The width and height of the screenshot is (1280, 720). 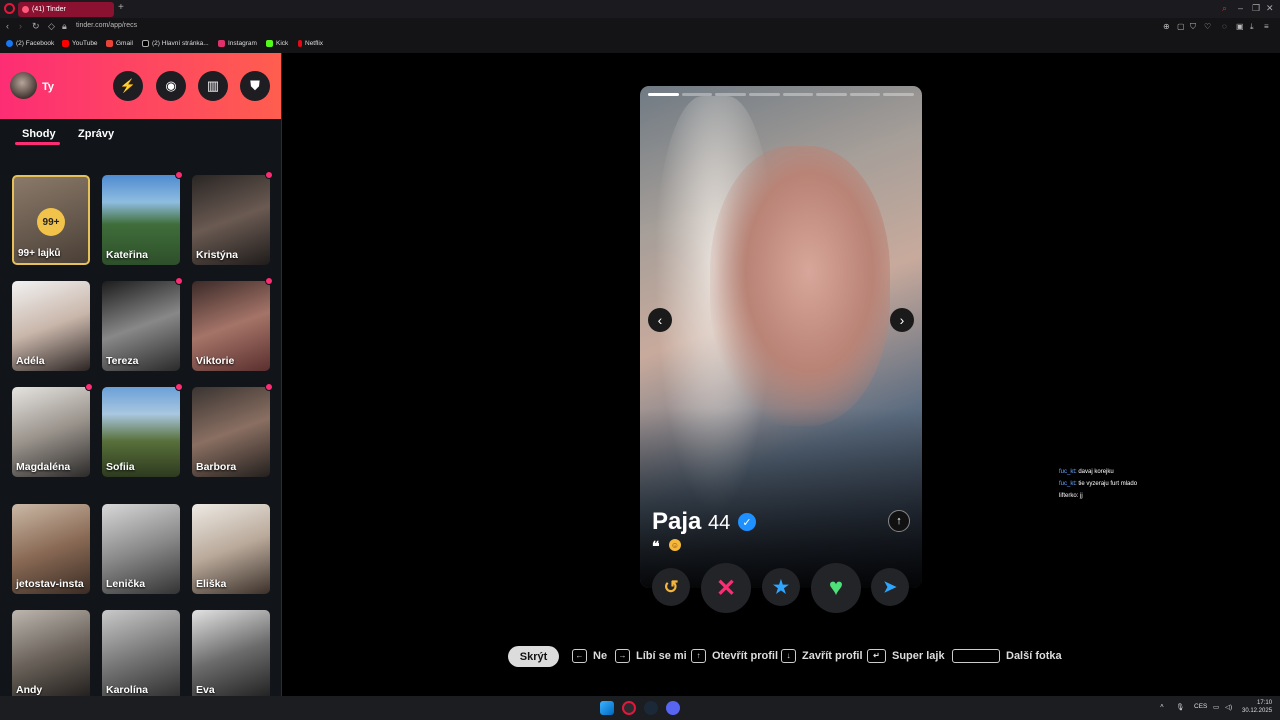 What do you see at coordinates (1266, 26) in the screenshot?
I see `menu-icon: ≡` at bounding box center [1266, 26].